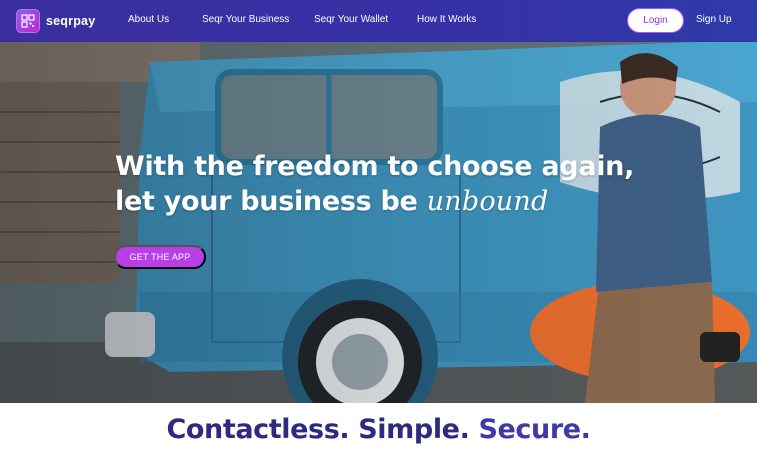 The height and width of the screenshot is (476, 757). What do you see at coordinates (28, 21) in the screenshot?
I see `qr-grid-icon` at bounding box center [28, 21].